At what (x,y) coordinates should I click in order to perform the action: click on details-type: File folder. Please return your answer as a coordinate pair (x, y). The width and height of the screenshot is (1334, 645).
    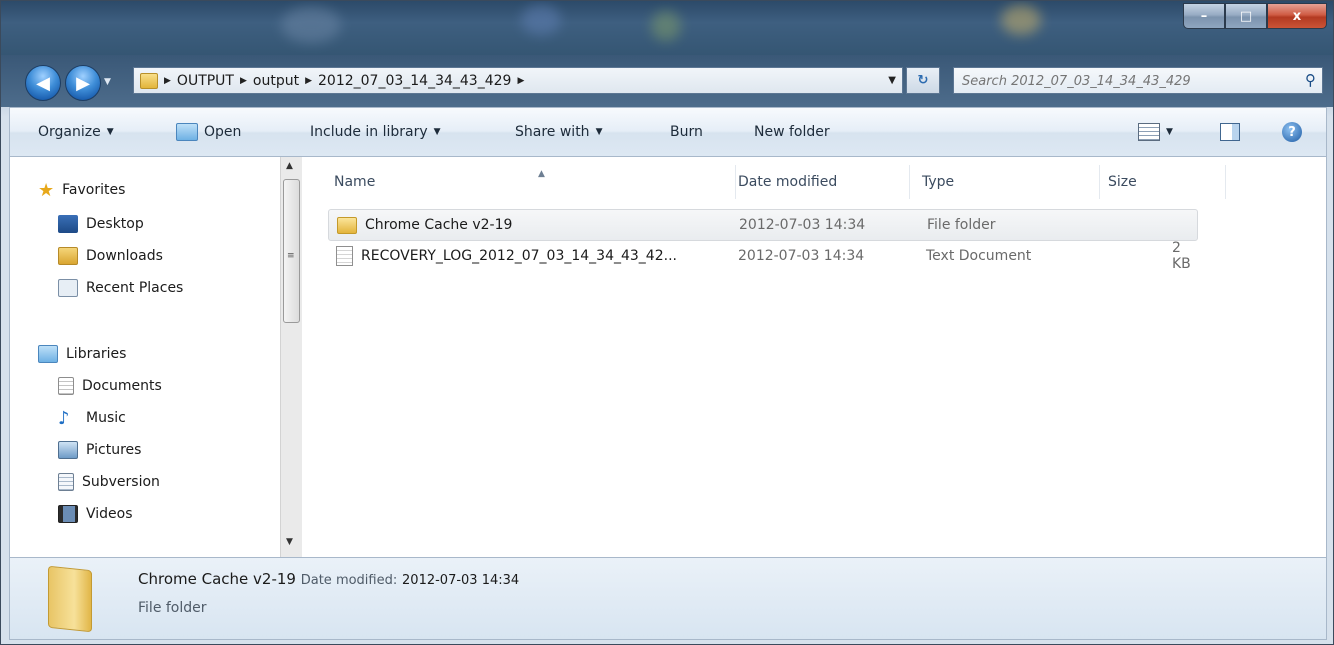
    Looking at the image, I should click on (172, 608).